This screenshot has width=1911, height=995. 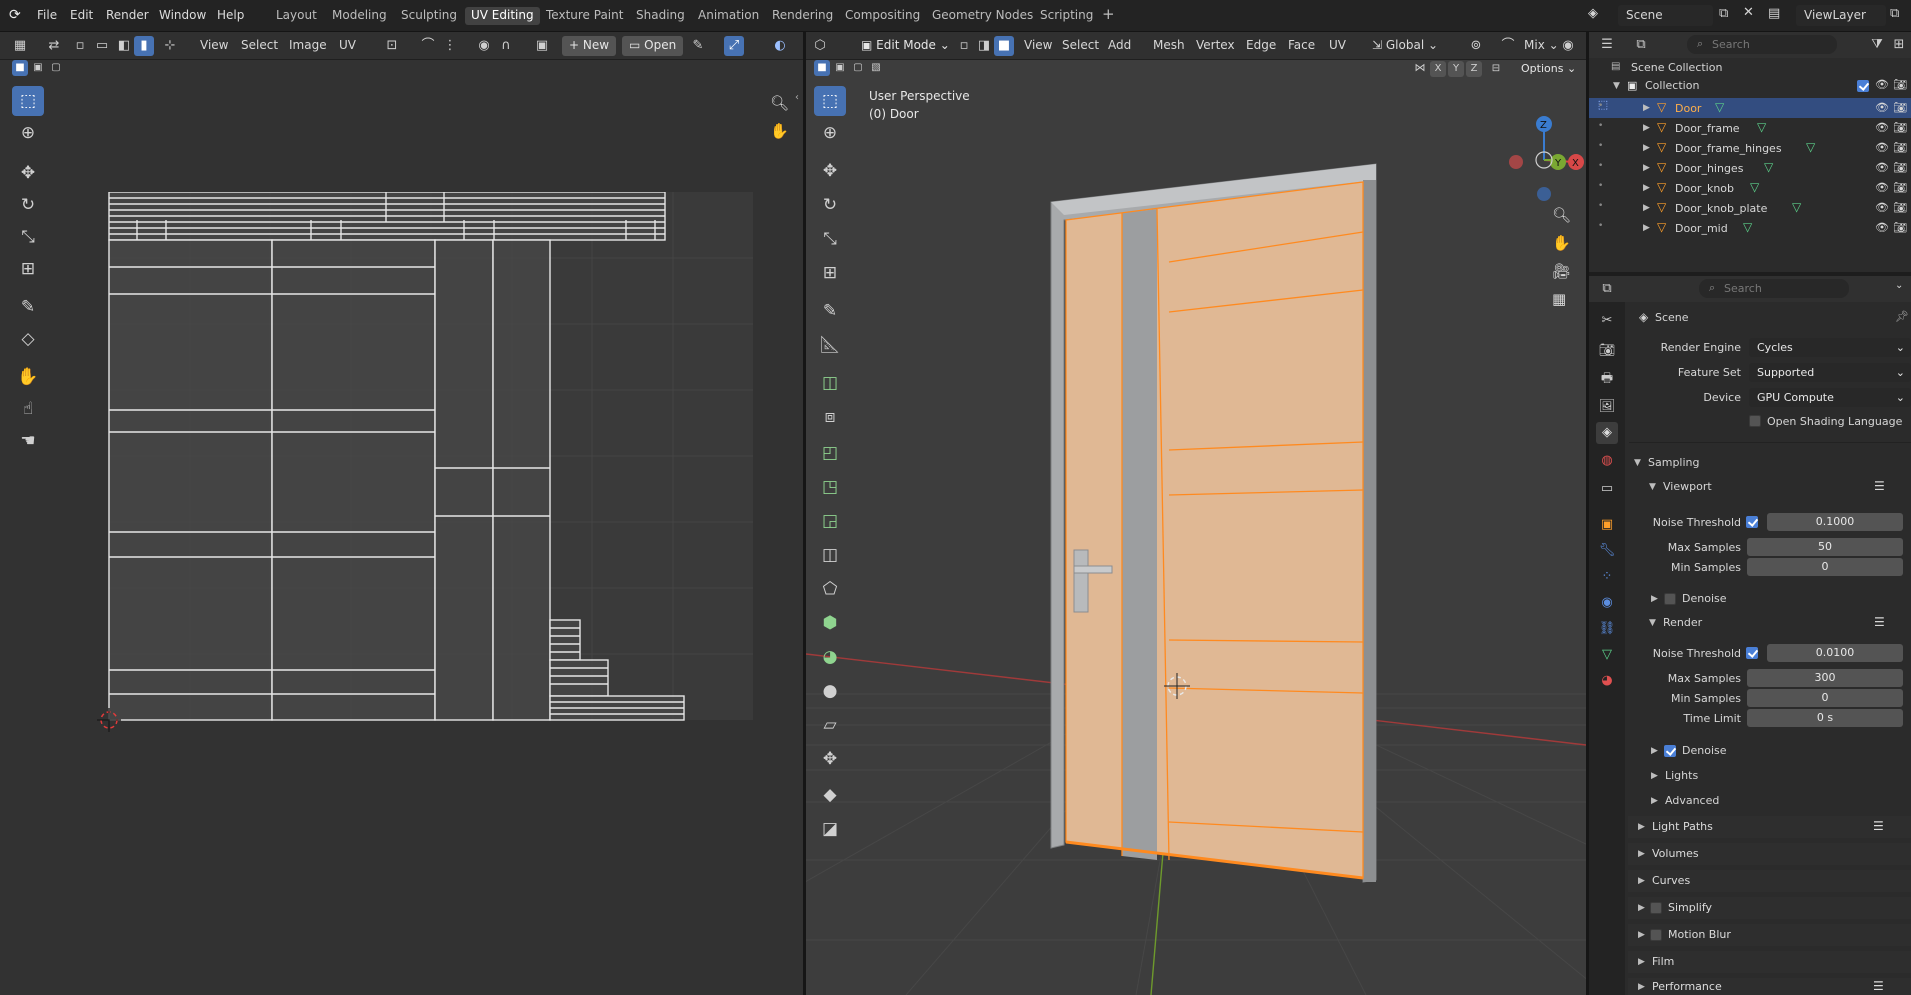 What do you see at coordinates (830, 101) in the screenshot?
I see `vp-select-box-icon: ⬚` at bounding box center [830, 101].